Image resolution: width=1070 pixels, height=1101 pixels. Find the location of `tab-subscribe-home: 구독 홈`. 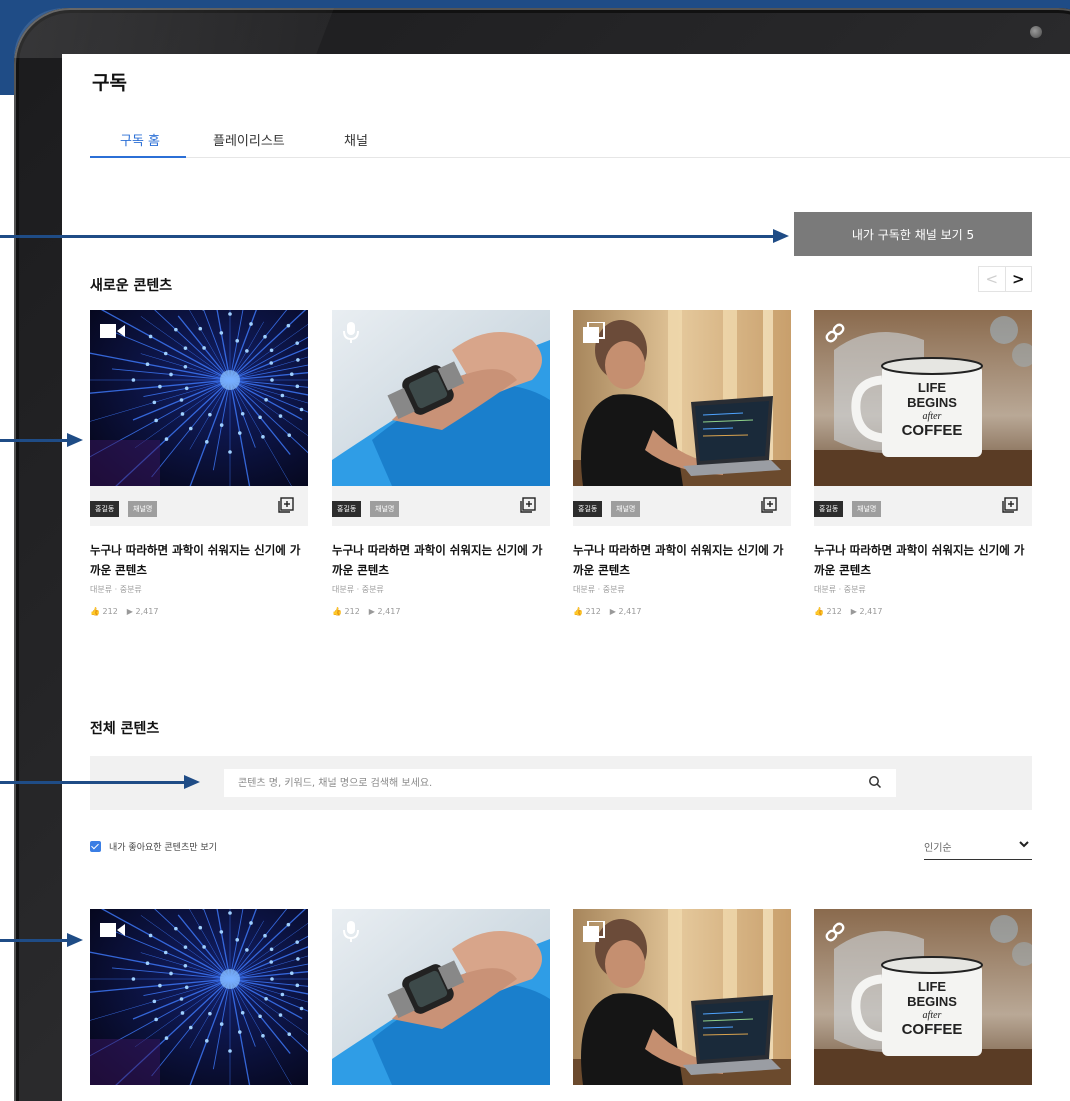

tab-subscribe-home: 구독 홈 is located at coordinates (140, 139).